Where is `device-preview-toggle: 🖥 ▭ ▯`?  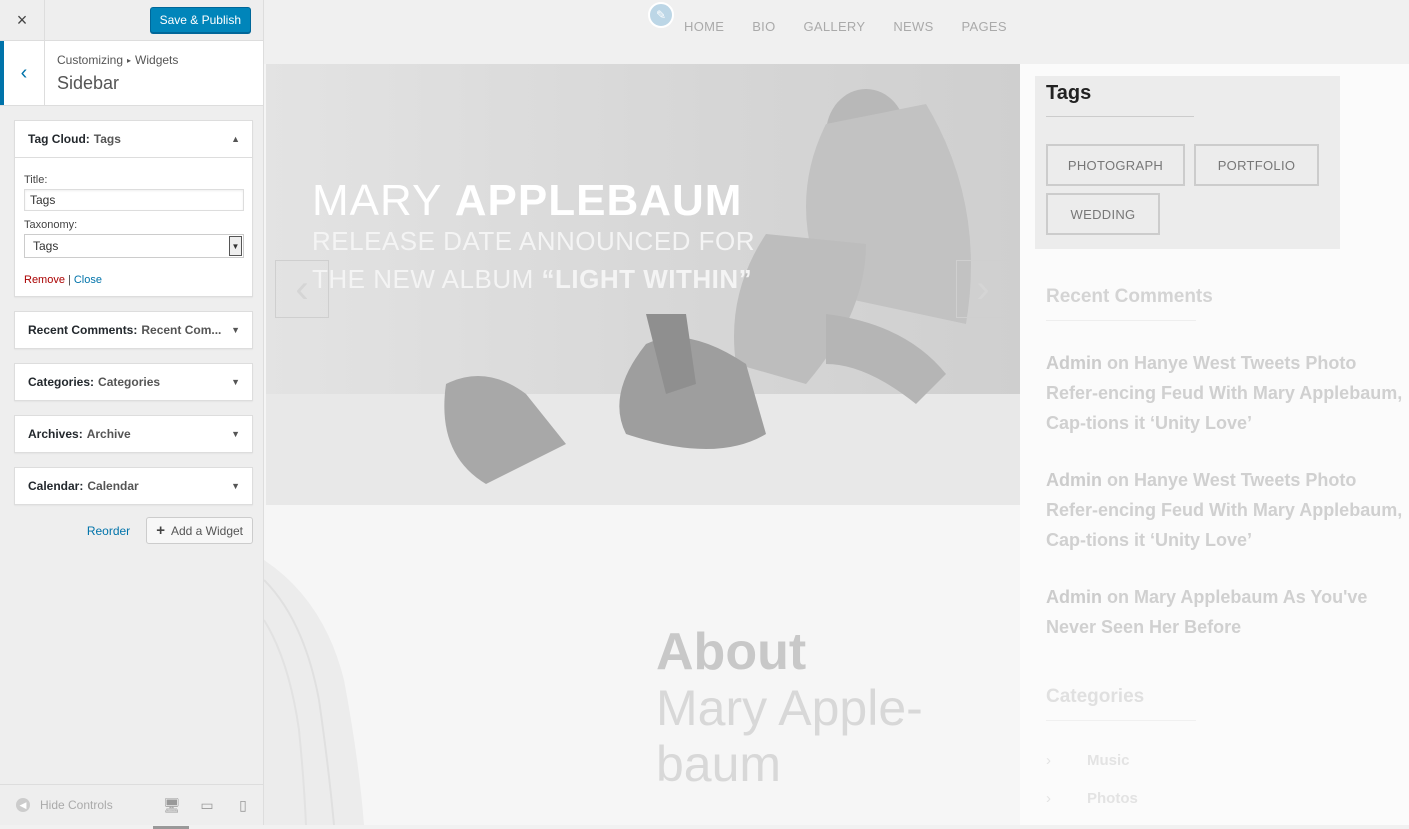 device-preview-toggle: 🖥 ▭ ▯ is located at coordinates (202, 813).